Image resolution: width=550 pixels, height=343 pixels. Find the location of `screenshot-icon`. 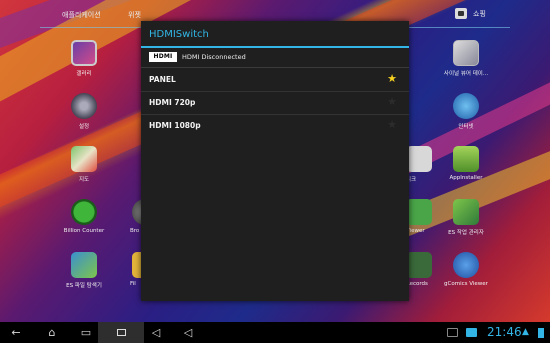

screenshot-icon is located at coordinates (121, 332).